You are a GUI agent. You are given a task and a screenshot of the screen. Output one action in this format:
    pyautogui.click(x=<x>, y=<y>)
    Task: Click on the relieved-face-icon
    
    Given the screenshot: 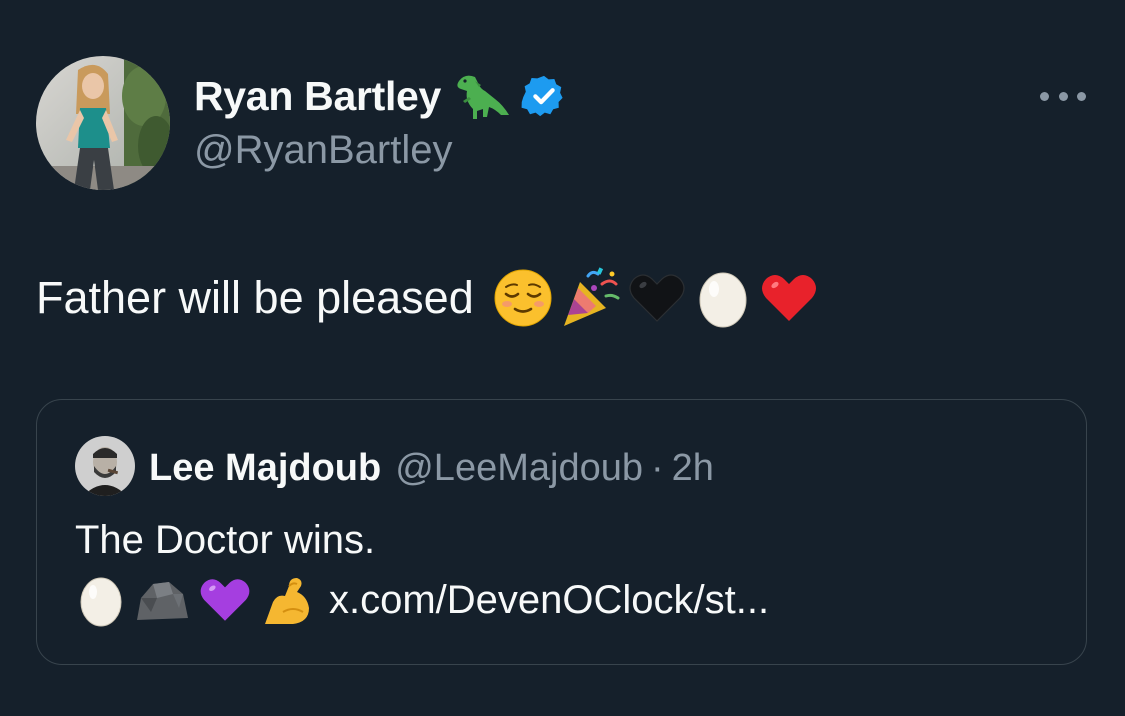 What is the action you would take?
    pyautogui.click(x=523, y=298)
    